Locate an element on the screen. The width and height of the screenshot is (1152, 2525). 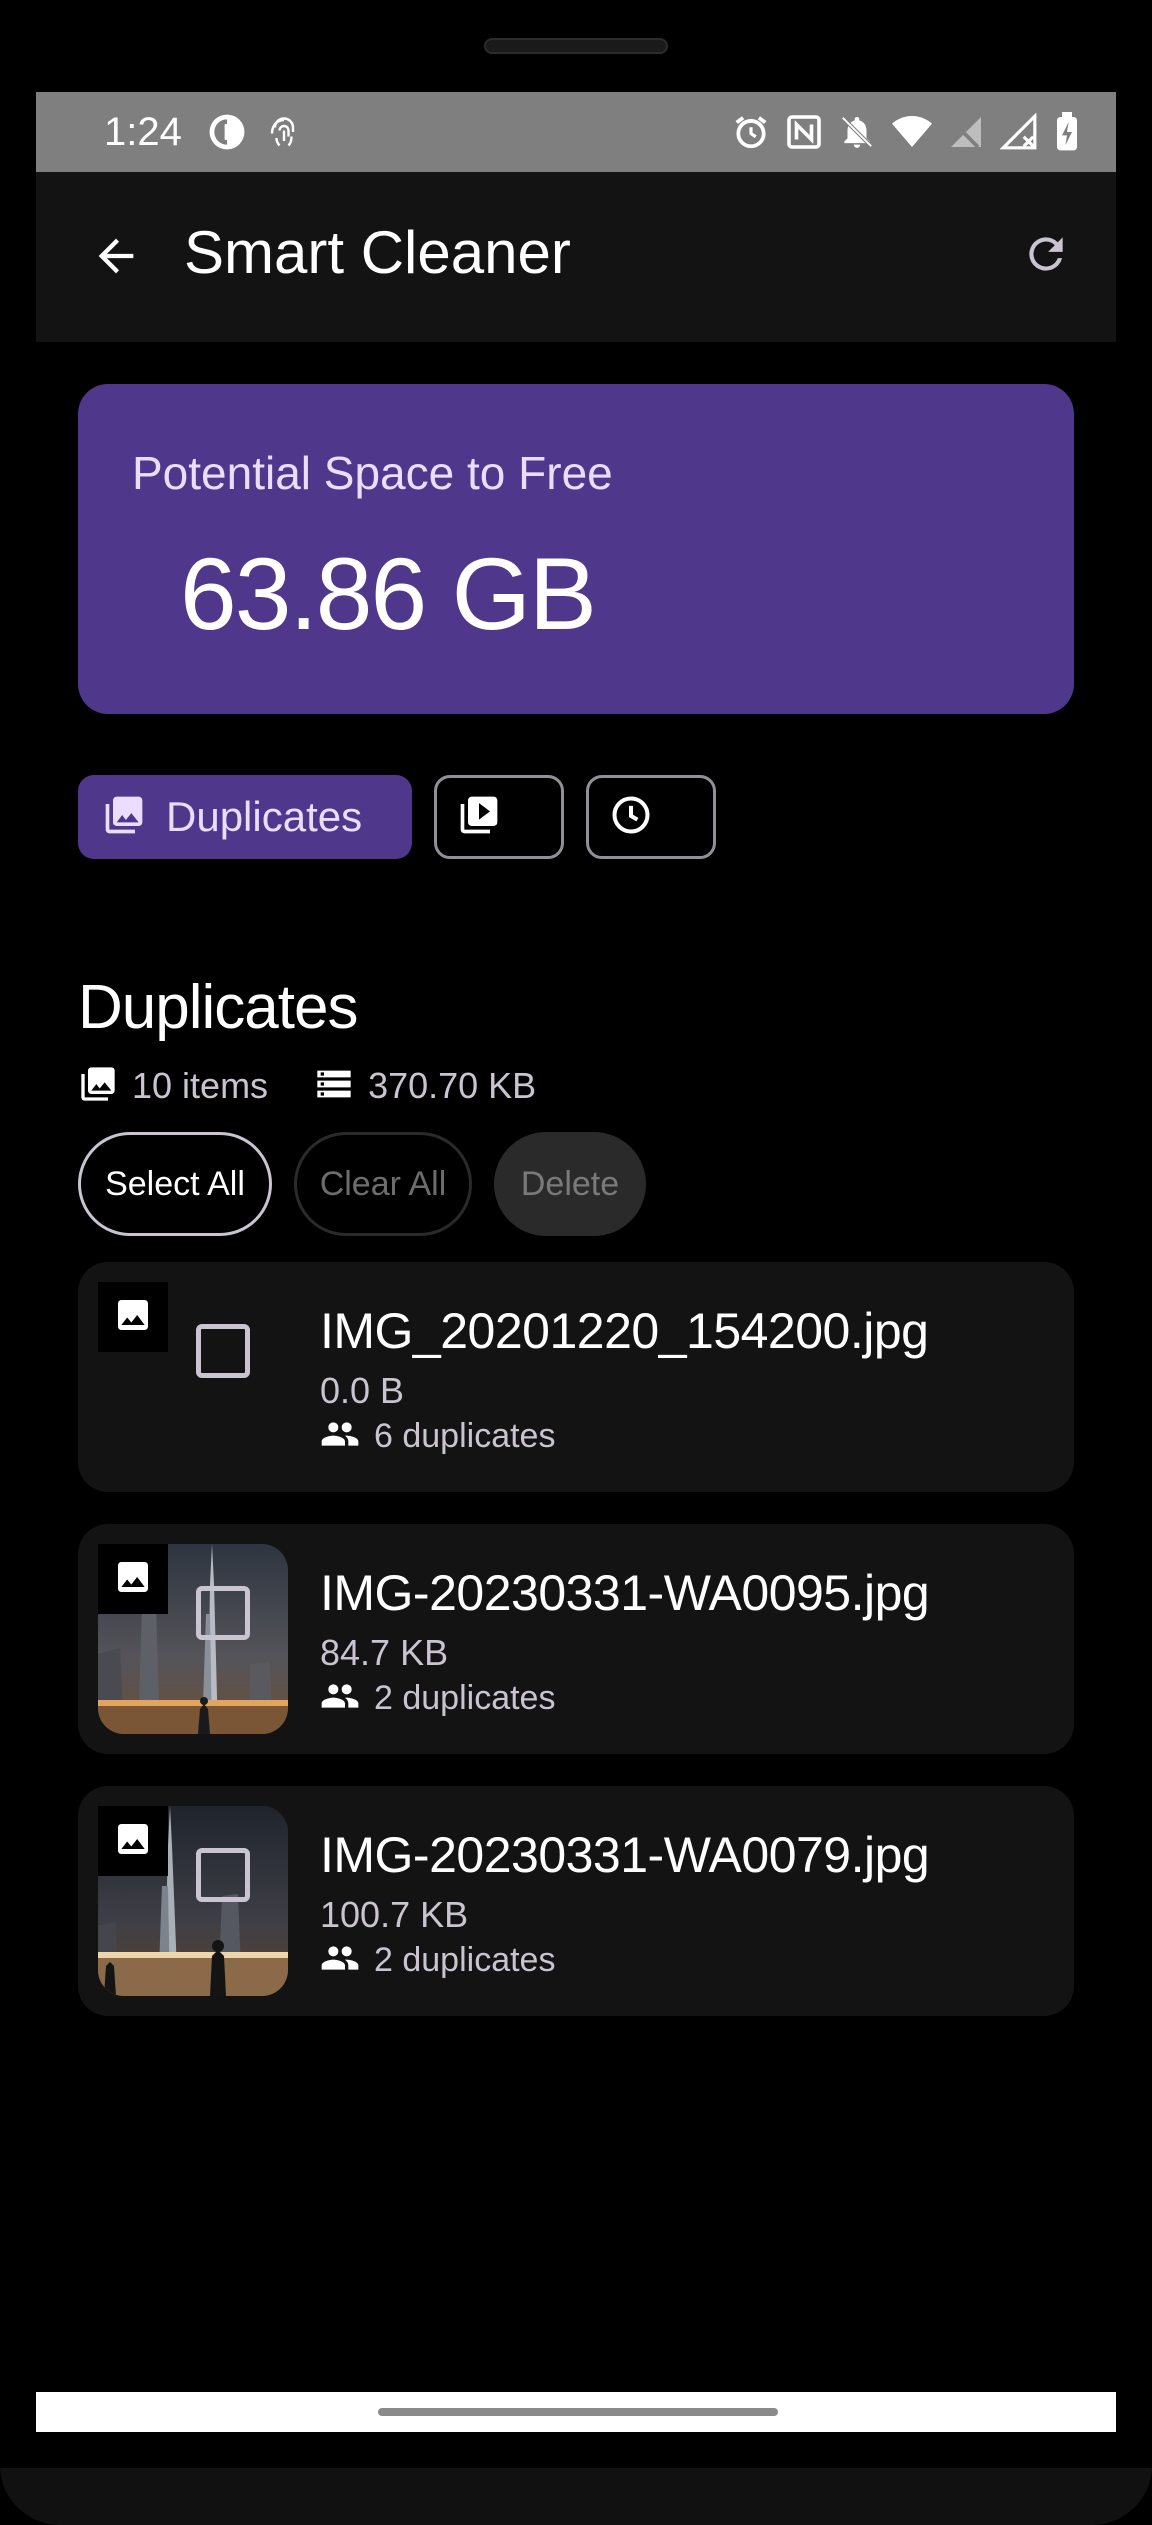
select-all-button: Select All is located at coordinates (175, 1184).